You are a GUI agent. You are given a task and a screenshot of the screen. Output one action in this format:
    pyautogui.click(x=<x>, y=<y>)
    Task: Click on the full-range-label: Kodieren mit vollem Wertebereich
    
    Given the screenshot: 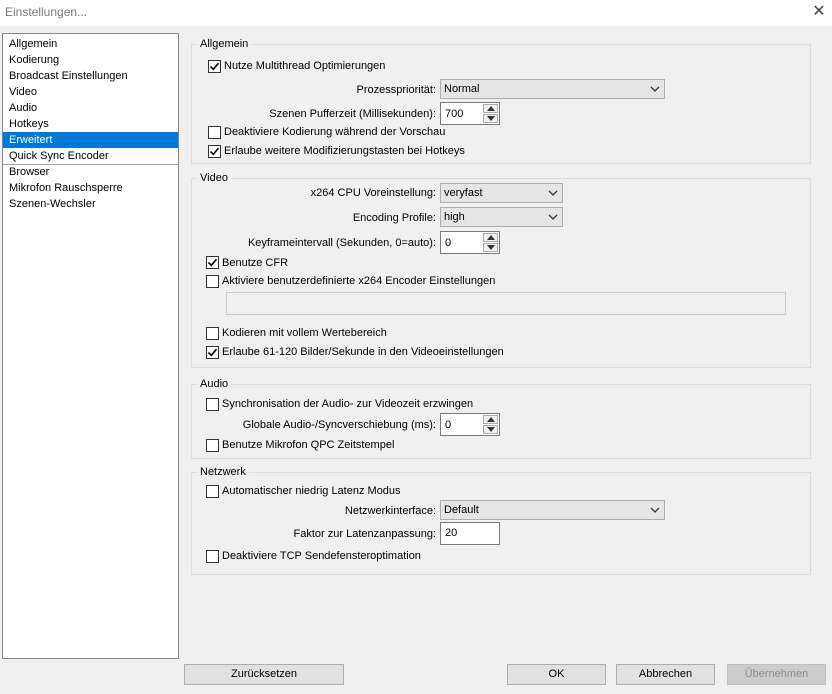 What is the action you would take?
    pyautogui.click(x=304, y=333)
    